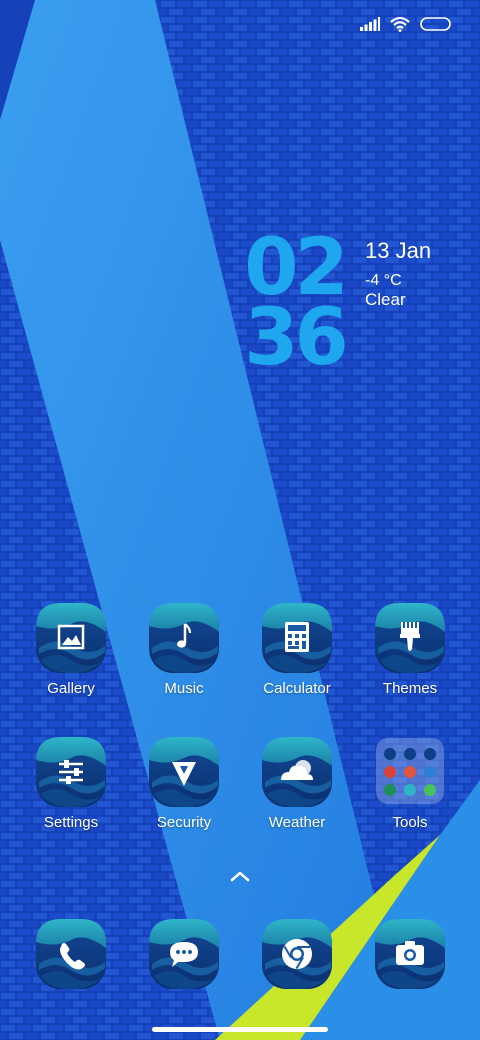 The image size is (480, 1040). What do you see at coordinates (184, 662) in the screenshot?
I see `app-music: Music` at bounding box center [184, 662].